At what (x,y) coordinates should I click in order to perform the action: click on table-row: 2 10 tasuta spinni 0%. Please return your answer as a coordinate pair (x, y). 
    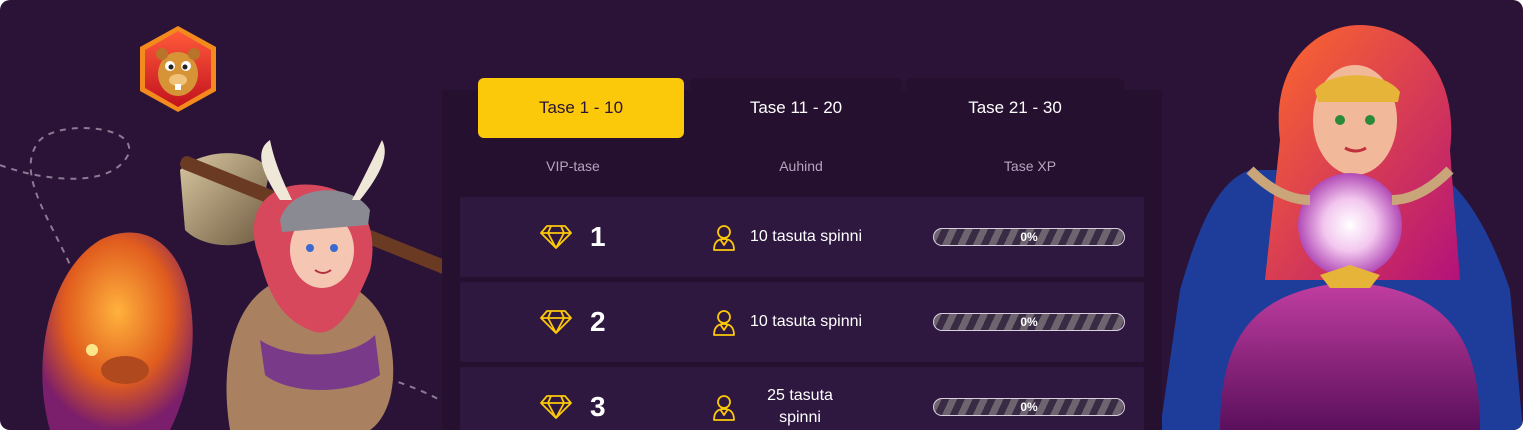
    Looking at the image, I should click on (802, 322).